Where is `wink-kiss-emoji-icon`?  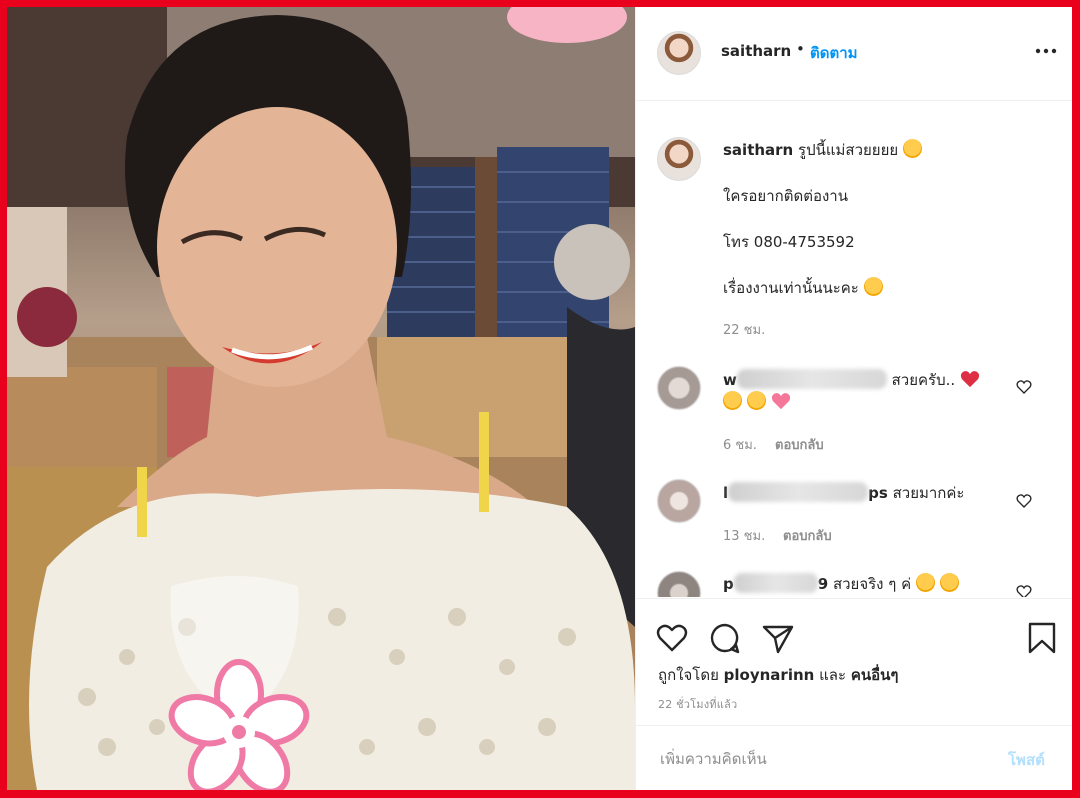 wink-kiss-emoji-icon is located at coordinates (912, 148).